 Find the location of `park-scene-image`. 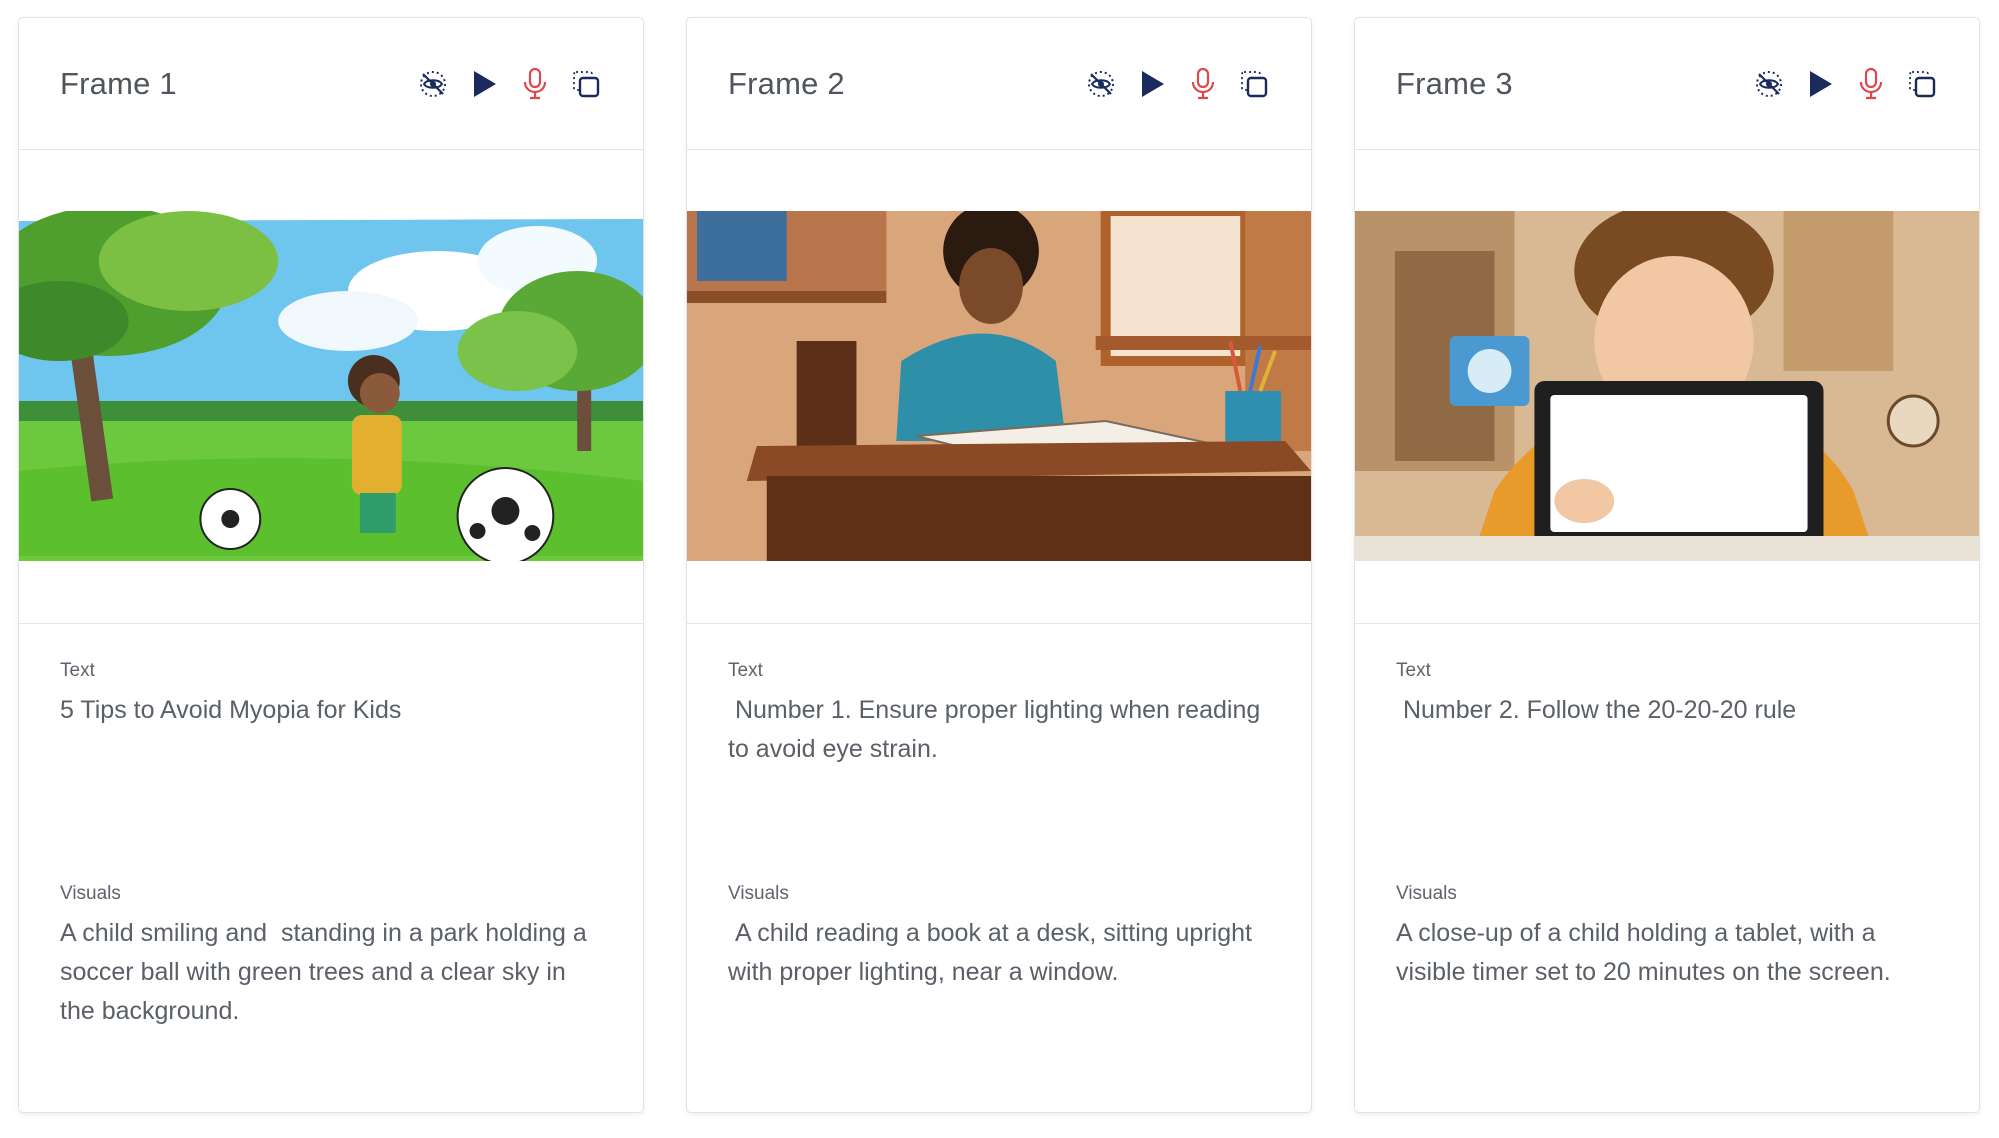

park-scene-image is located at coordinates (331, 386).